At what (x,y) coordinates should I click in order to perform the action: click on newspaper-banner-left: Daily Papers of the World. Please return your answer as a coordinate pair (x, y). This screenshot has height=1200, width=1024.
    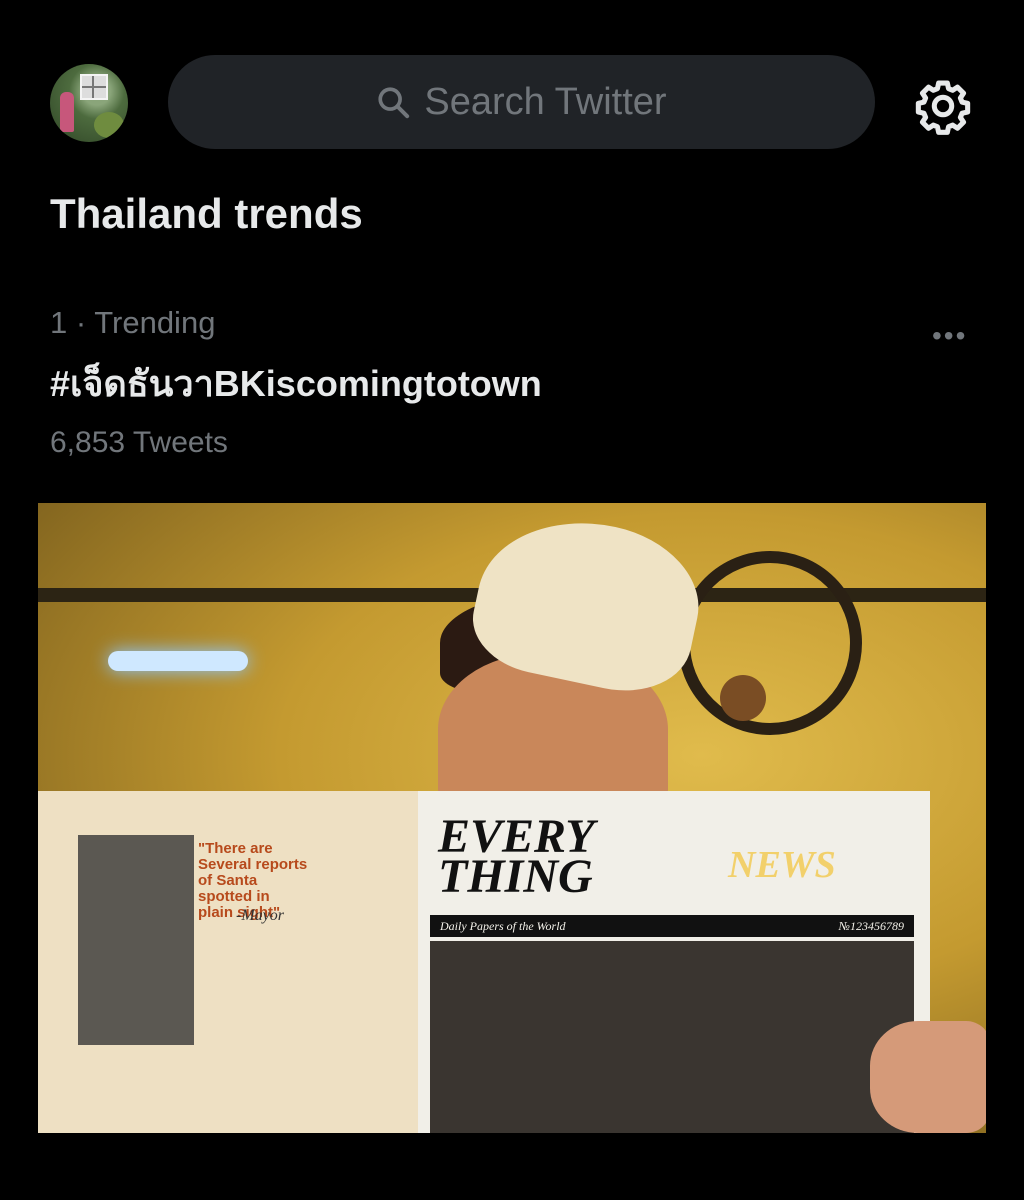
    Looking at the image, I should click on (503, 925).